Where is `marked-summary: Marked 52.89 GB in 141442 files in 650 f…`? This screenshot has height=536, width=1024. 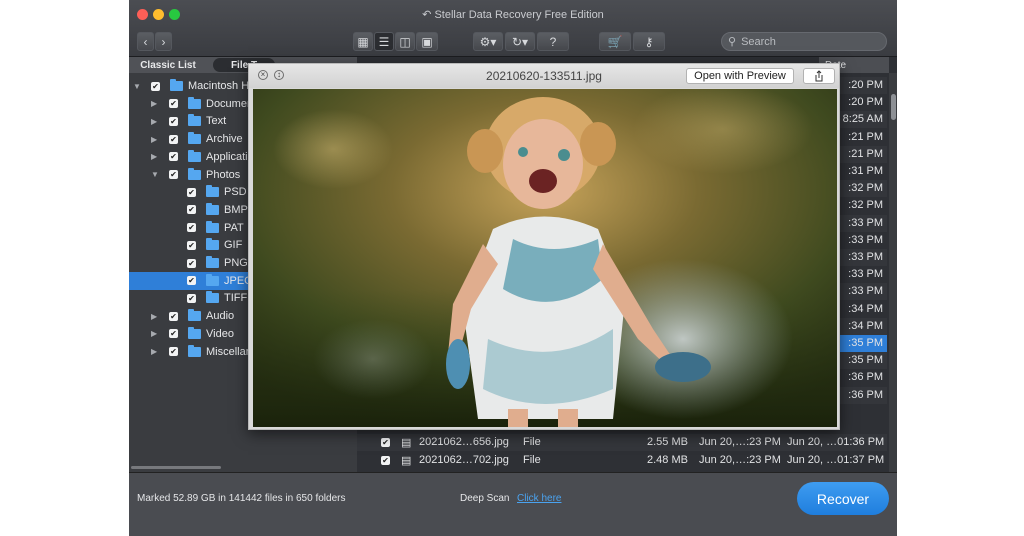 marked-summary: Marked 52.89 GB in 141442 files in 650 f… is located at coordinates (241, 498).